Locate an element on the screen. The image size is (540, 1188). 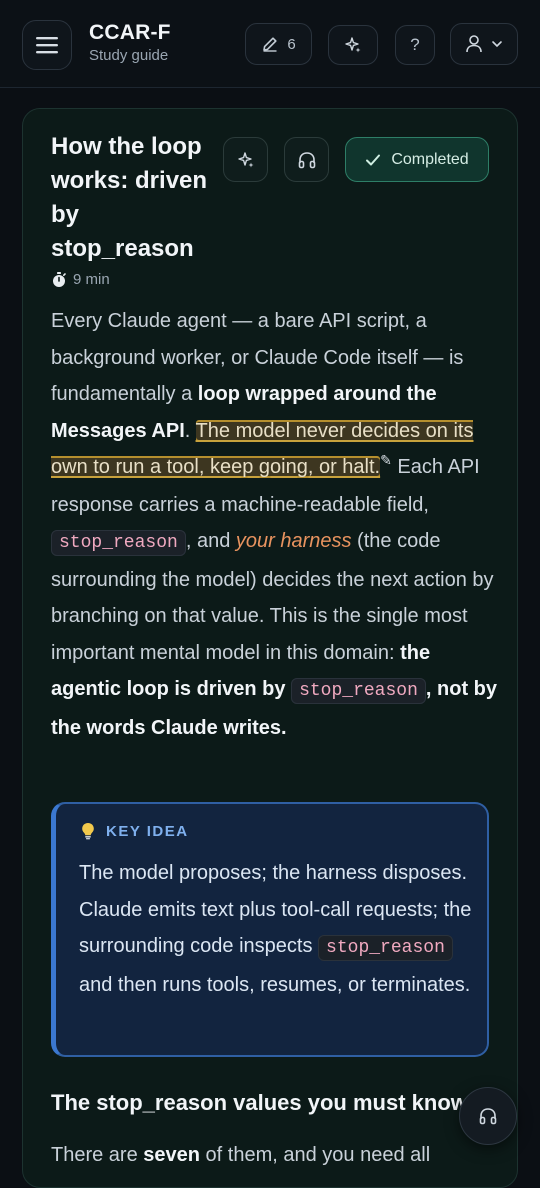
notes-count: 6 is located at coordinates (291, 44).